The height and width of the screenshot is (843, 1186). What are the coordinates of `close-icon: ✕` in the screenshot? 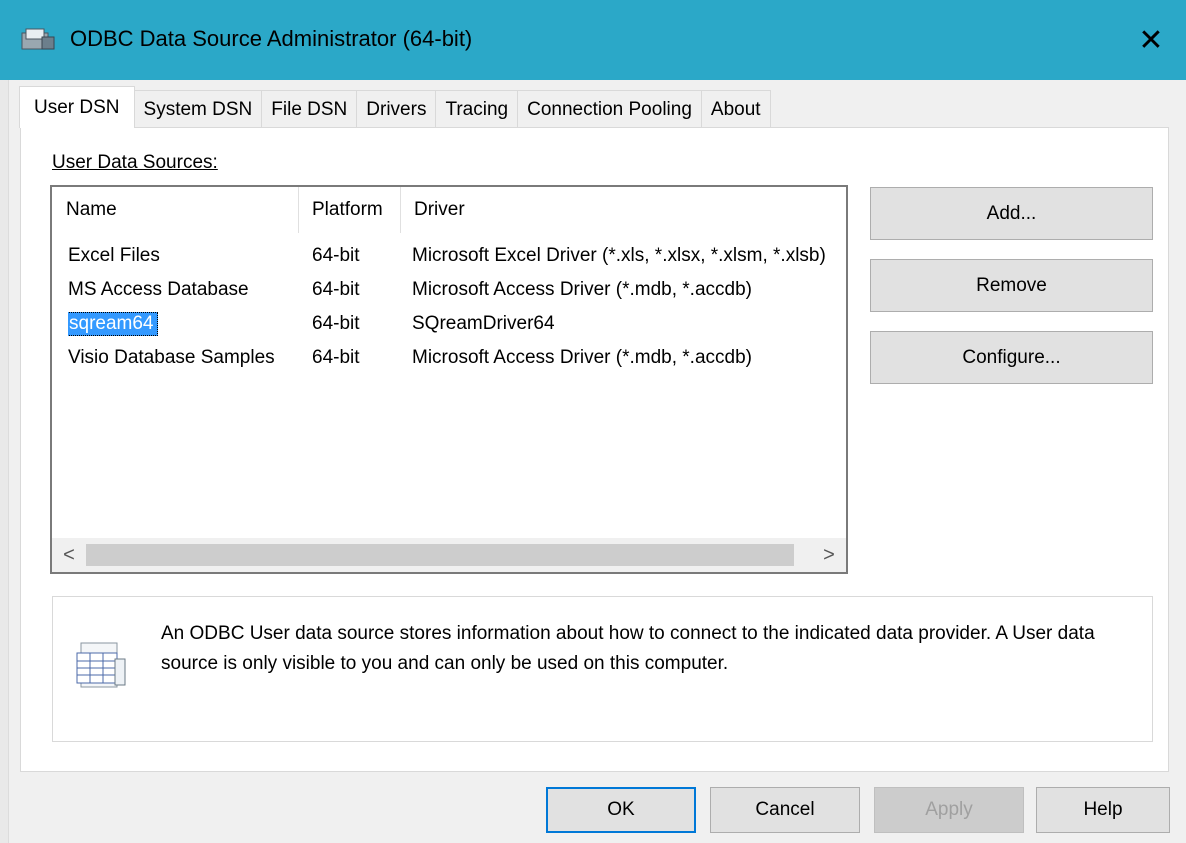 It's located at (1151, 40).